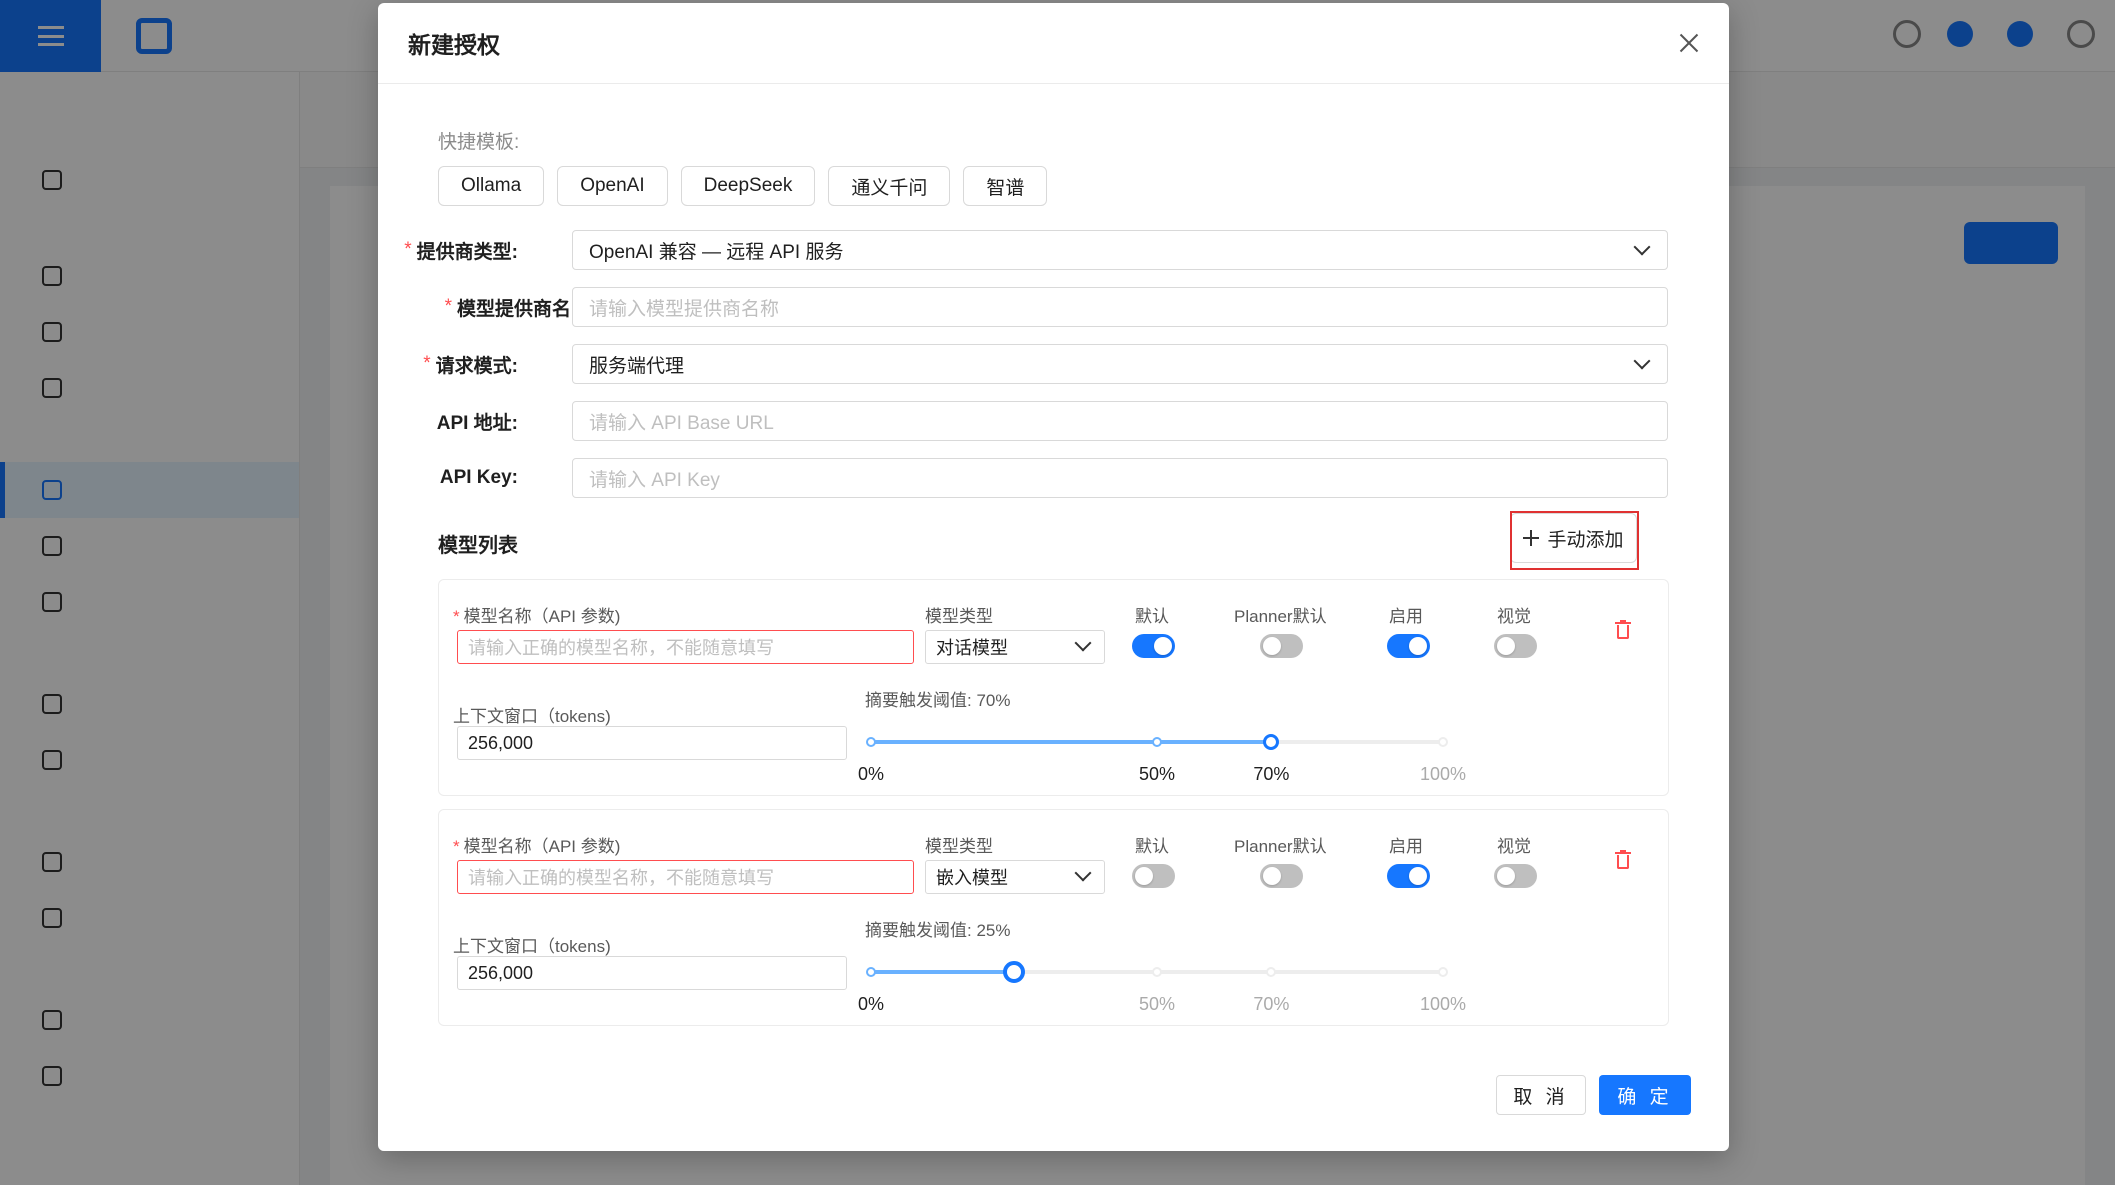 This screenshot has height=1185, width=2115. I want to click on provider-name-label: * 模型提供商名, so click(508, 307).